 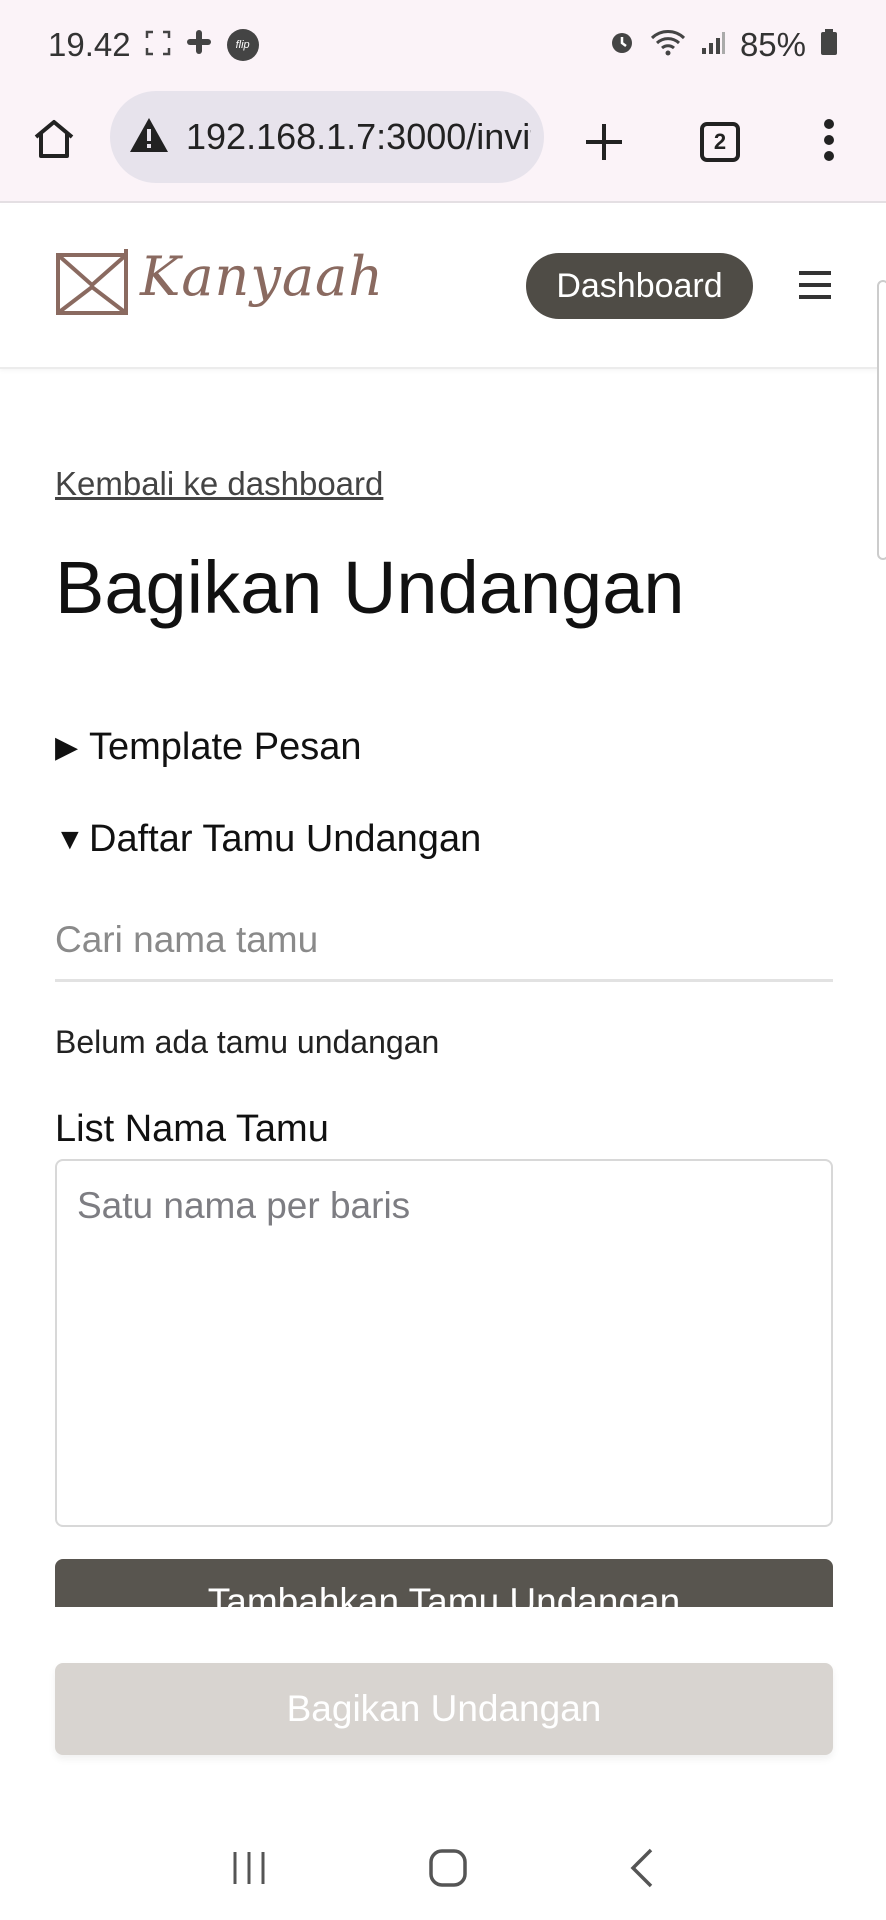 What do you see at coordinates (443, 45) in the screenshot?
I see `status-bar: 19.42 flip 85%` at bounding box center [443, 45].